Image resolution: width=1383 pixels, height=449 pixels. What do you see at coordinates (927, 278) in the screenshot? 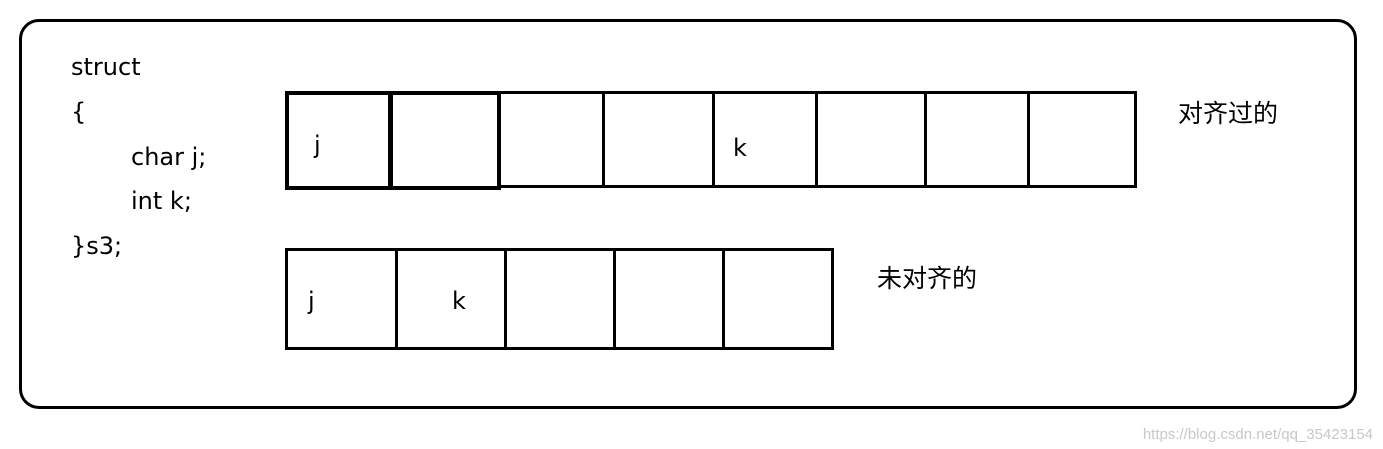
I see `unaligned-label: 未对齐的` at bounding box center [927, 278].